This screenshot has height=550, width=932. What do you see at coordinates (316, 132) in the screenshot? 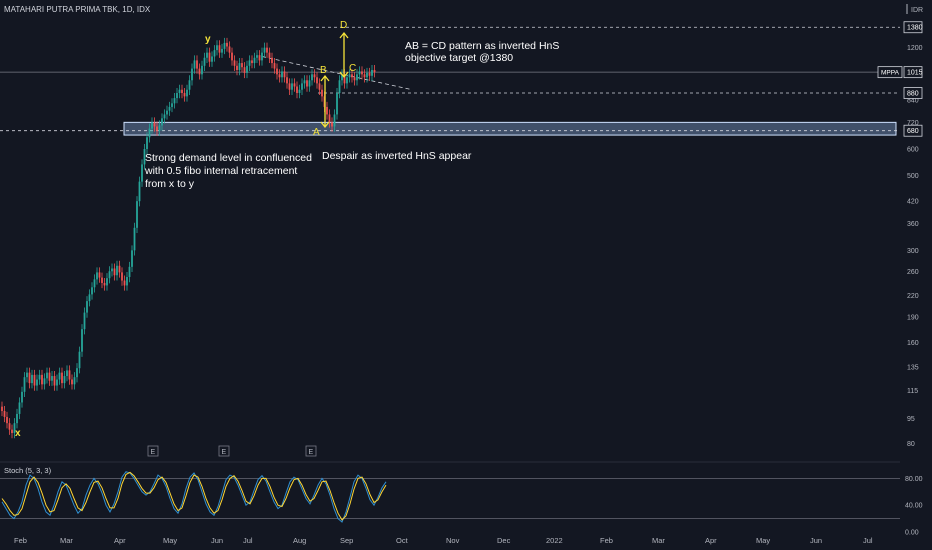
I see `point-a-label: A` at bounding box center [316, 132].